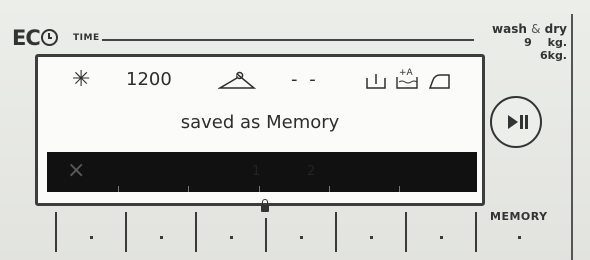 The height and width of the screenshot is (260, 590). I want to click on child-lock-icon, so click(265, 205).